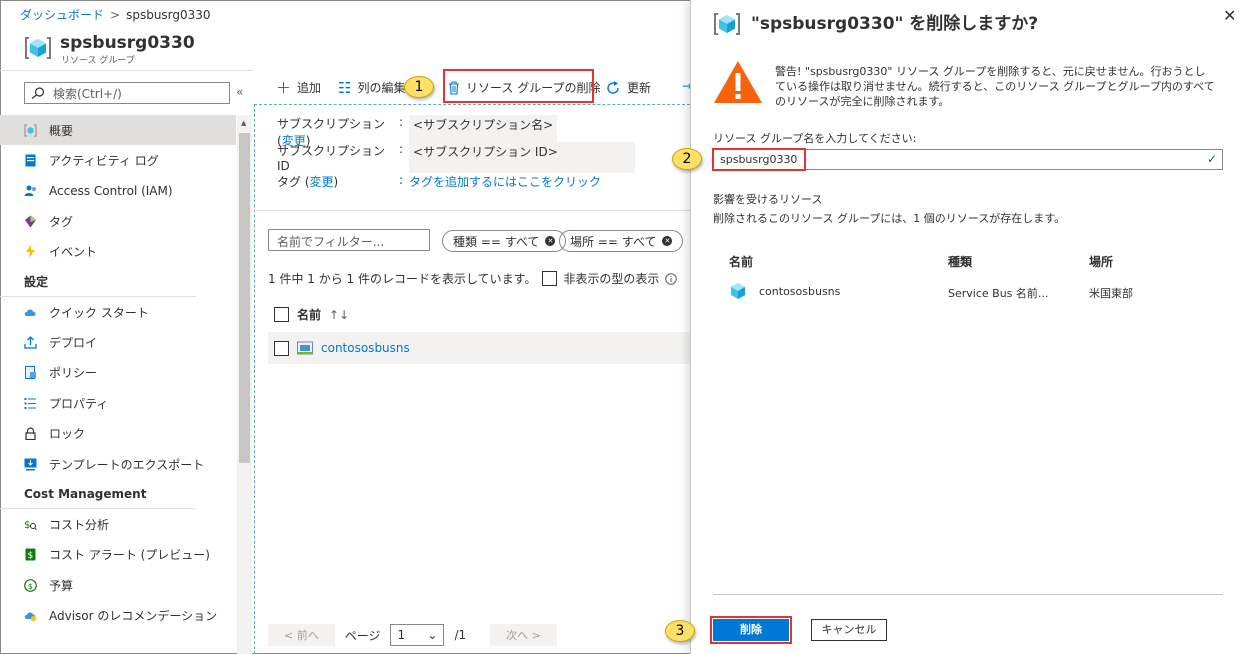 Image resolution: width=1246 pixels, height=654 pixels. Describe the element at coordinates (339, 315) in the screenshot. I see `sort-ascending-icon: ↑↓` at that location.